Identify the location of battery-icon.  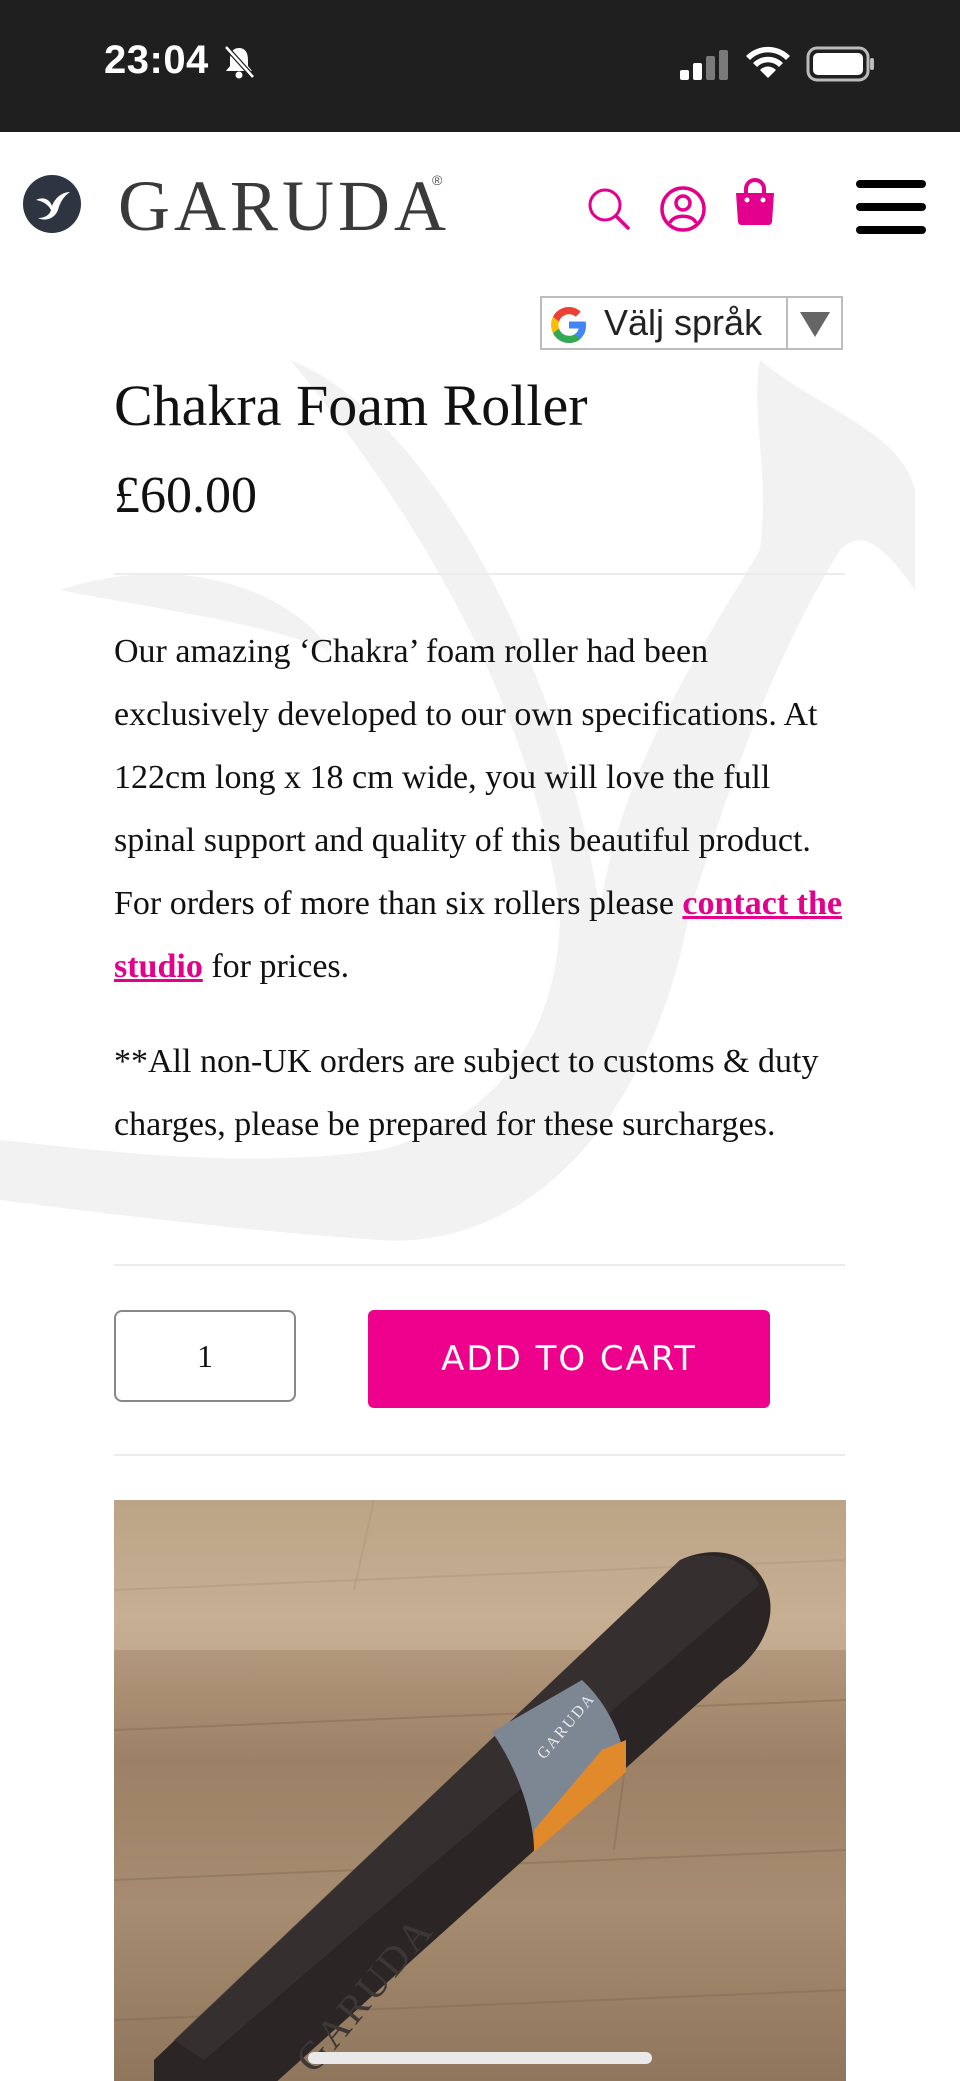
(840, 64).